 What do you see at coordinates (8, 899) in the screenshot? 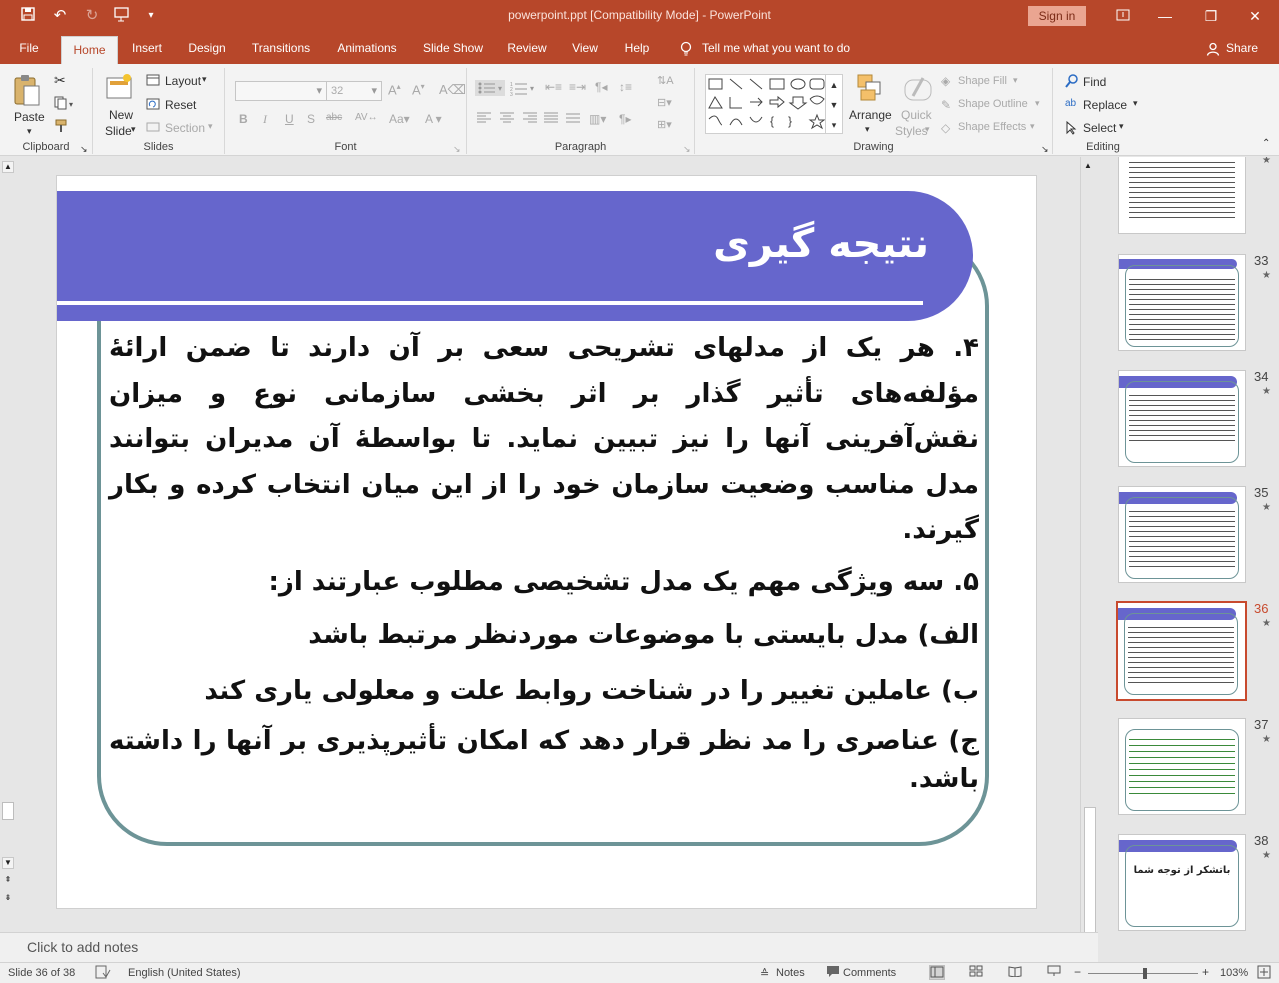
I see `next-slide-icon: ⇟` at bounding box center [8, 899].